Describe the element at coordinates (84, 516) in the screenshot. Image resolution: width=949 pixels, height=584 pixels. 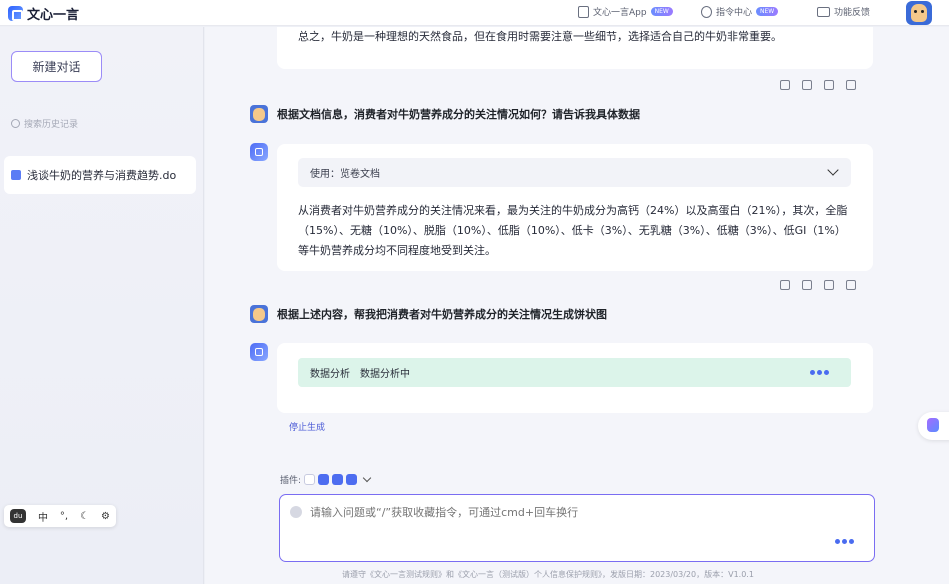
I see `moon-icon: ☾` at that location.